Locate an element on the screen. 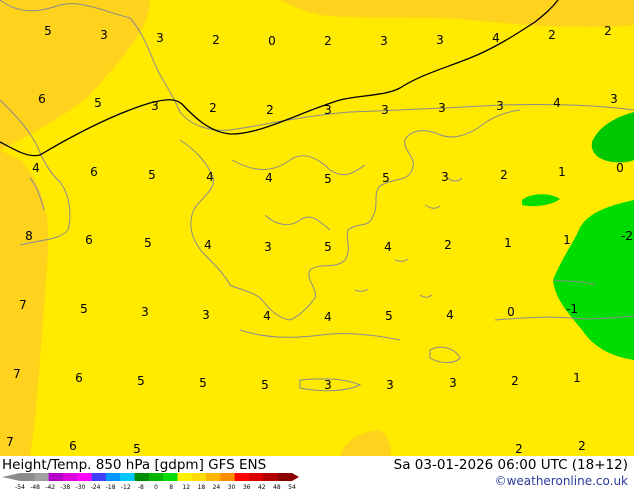 The image size is (634, 490). credit-link: ©weatheronline.co.uk is located at coordinates (561, 481).